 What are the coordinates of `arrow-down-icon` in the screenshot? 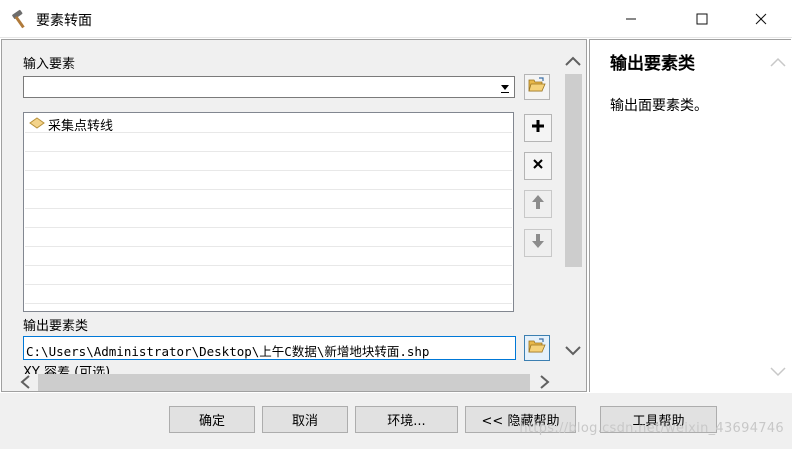 It's located at (538, 243).